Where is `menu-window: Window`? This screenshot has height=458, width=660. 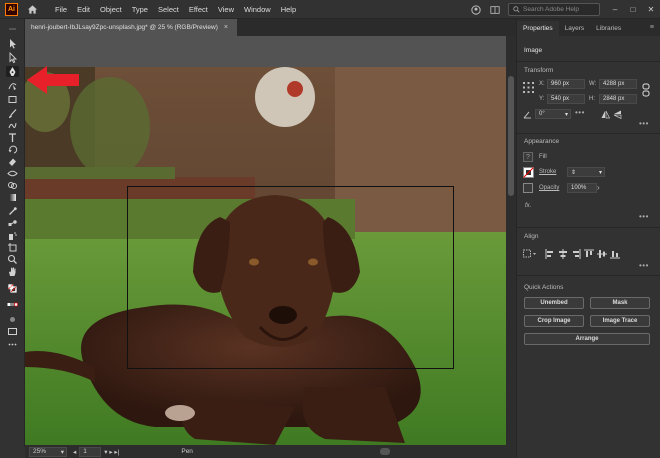
menu-window: Window is located at coordinates (257, 9).